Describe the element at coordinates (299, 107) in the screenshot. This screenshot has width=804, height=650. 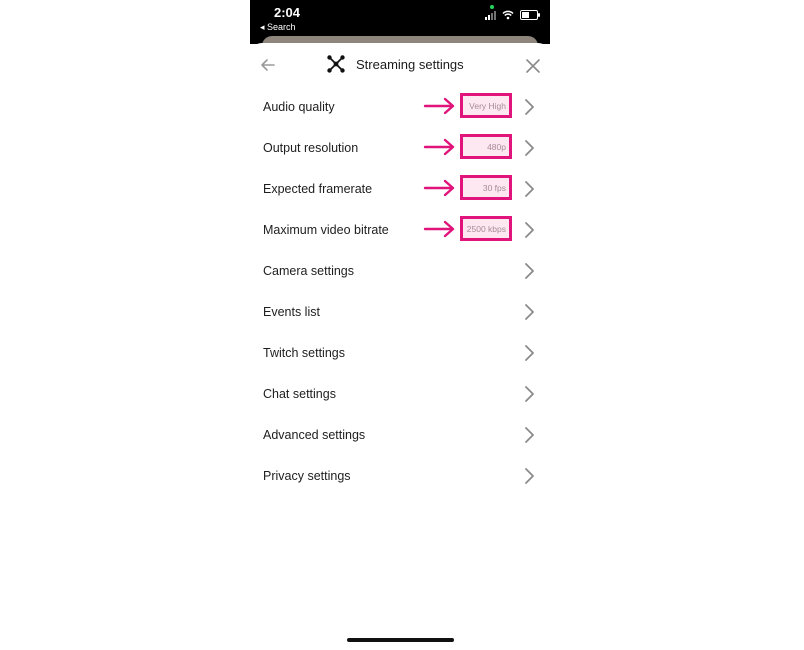
I see `menu-item-label: Audio quality` at that location.